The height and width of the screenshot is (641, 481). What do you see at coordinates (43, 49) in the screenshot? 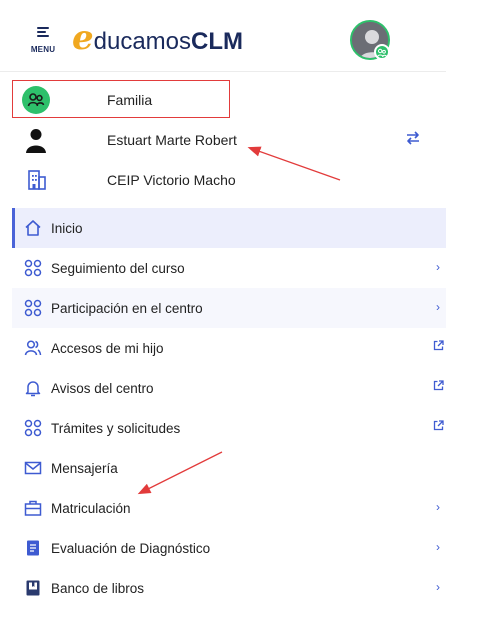
I see `menu-label: MENU` at bounding box center [43, 49].